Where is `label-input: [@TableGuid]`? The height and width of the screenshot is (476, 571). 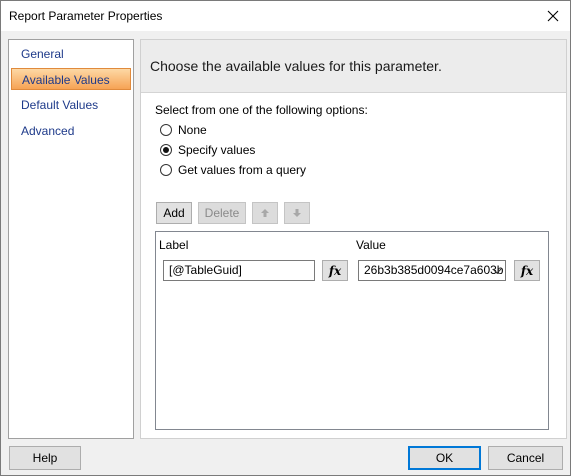
label-input: [@TableGuid] is located at coordinates (239, 270).